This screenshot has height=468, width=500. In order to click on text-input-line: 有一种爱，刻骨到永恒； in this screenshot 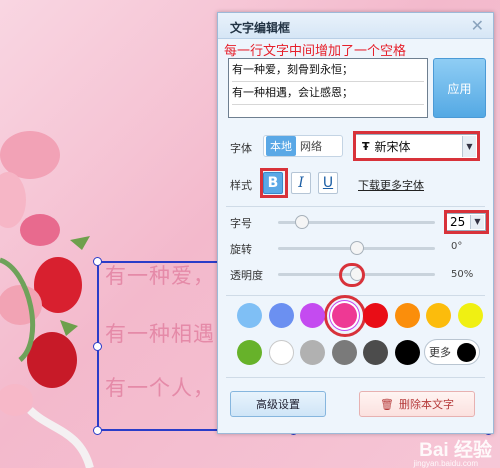, I will do `click(328, 72)`.